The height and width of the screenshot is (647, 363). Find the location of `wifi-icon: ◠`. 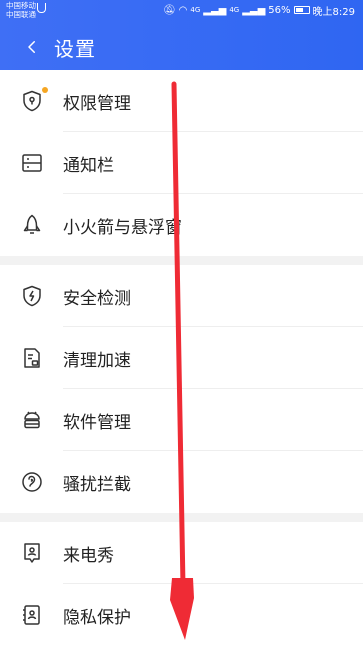

wifi-icon: ◠ is located at coordinates (183, 10).